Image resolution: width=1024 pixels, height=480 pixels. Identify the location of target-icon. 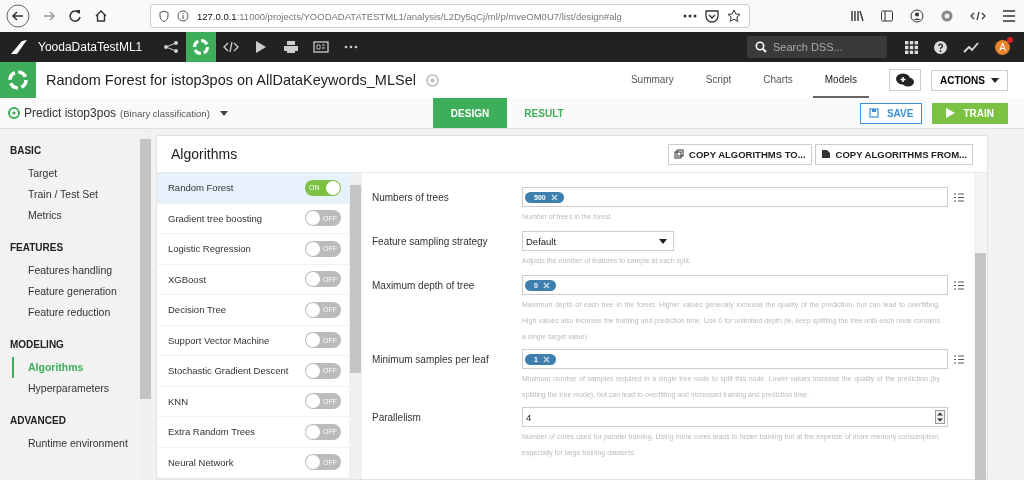
(14, 113).